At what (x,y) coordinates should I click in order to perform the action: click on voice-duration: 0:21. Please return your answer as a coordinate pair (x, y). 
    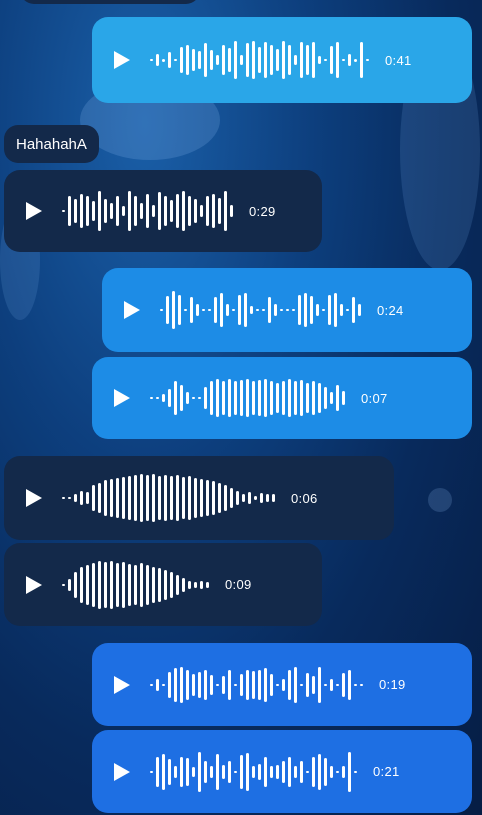
    Looking at the image, I should click on (386, 771).